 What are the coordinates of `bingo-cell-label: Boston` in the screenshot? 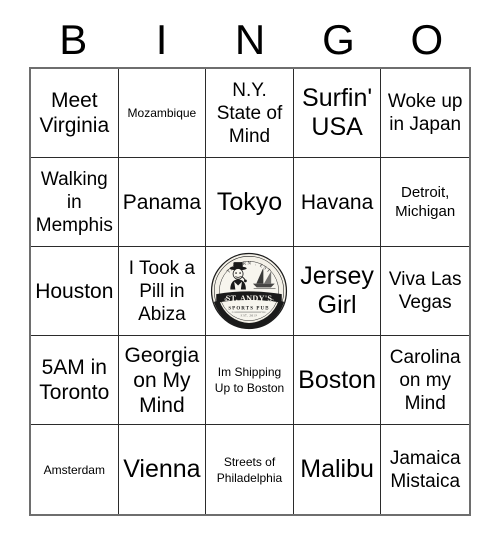 It's located at (337, 379).